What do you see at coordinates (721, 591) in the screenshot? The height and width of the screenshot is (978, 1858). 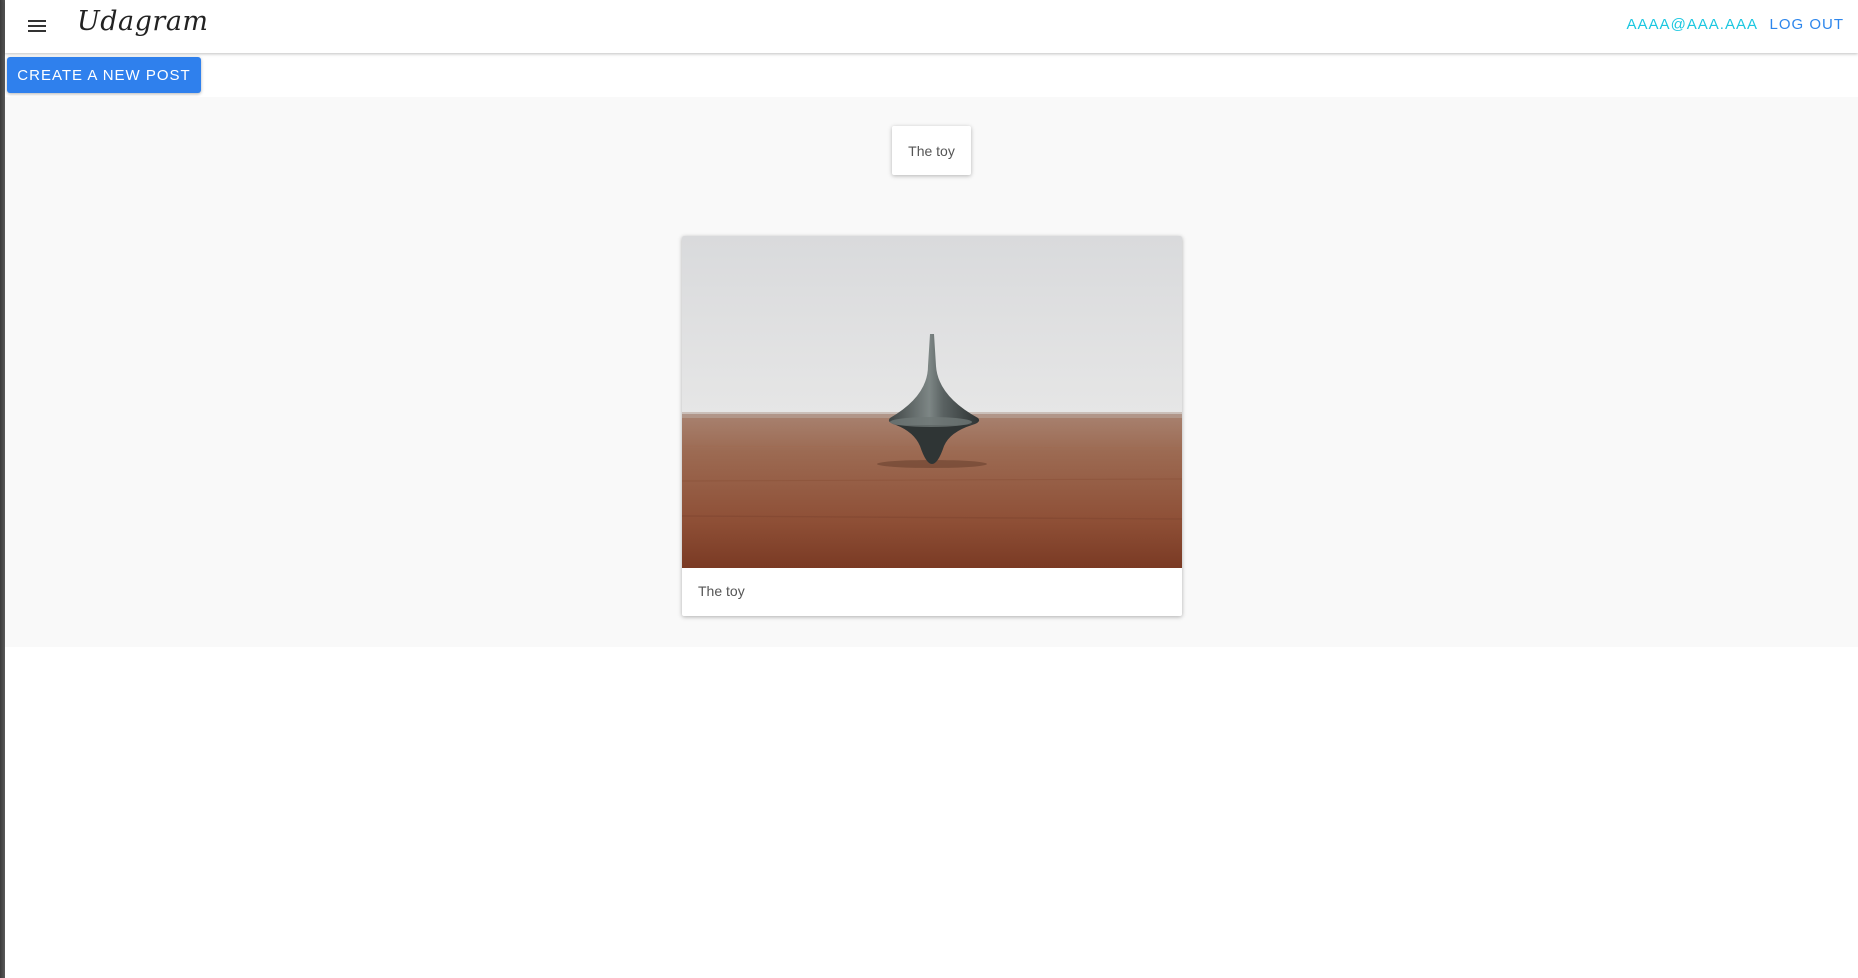 I see `post-caption: The toy` at bounding box center [721, 591].